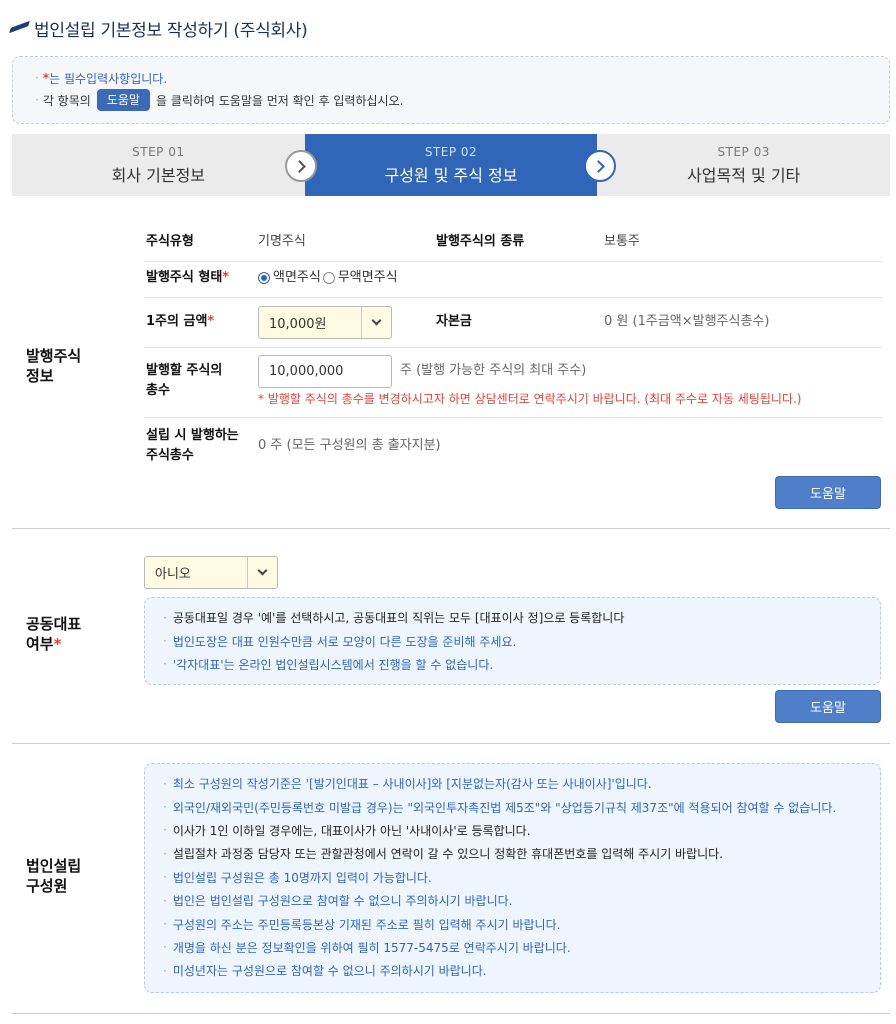 The height and width of the screenshot is (1024, 896). I want to click on info-item: · 법인은 법인설립 구성원으로 참여할 수 없으니 주의하시기 바랍니다., so click(512, 900).